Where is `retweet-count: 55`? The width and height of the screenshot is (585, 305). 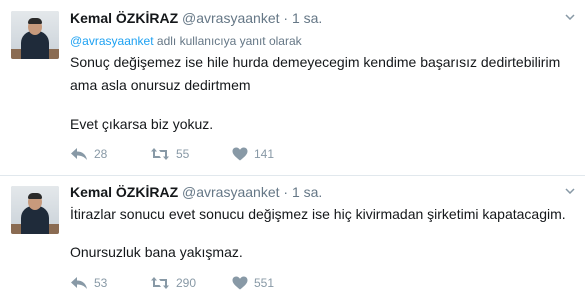 retweet-count: 55 is located at coordinates (183, 154).